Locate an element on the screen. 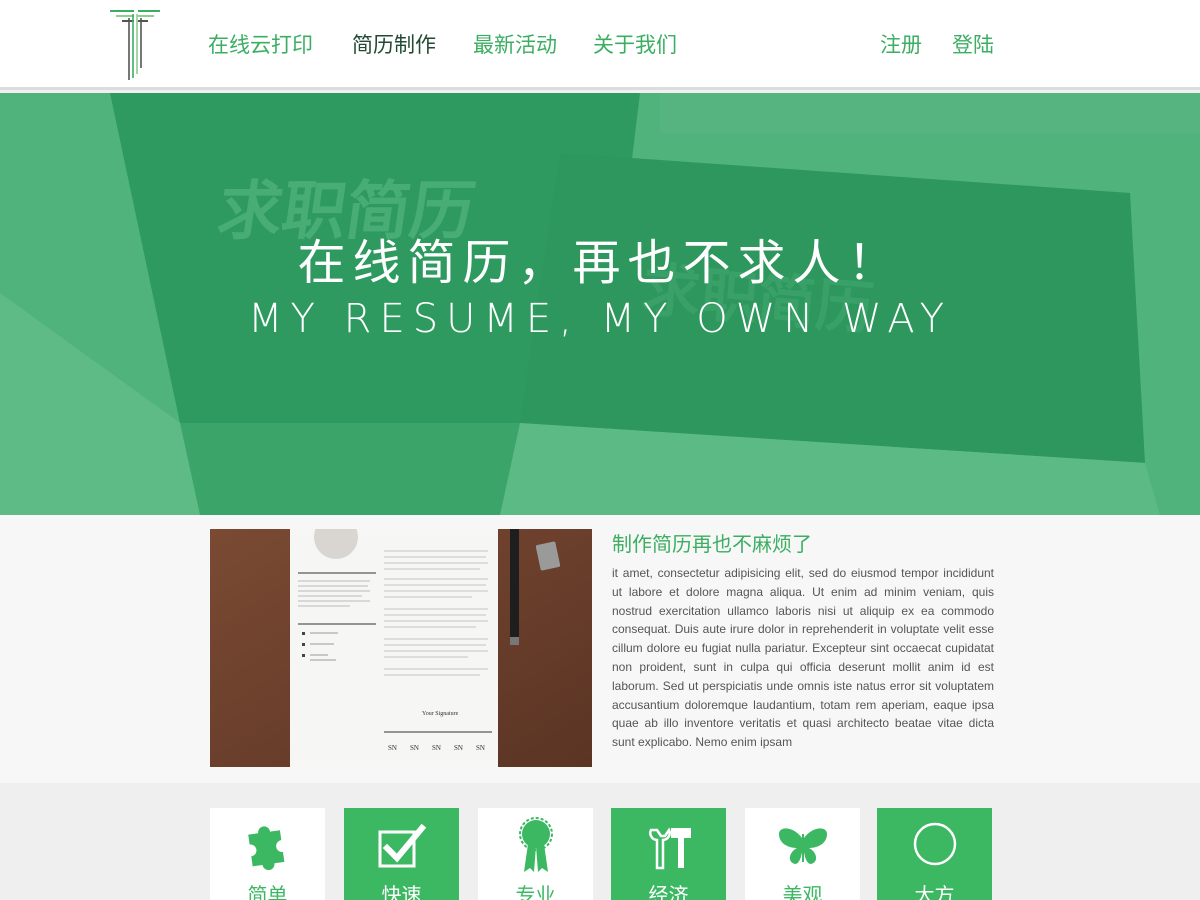  resume-photo: Your Signature SN SN SN SN SN is located at coordinates (401, 648).